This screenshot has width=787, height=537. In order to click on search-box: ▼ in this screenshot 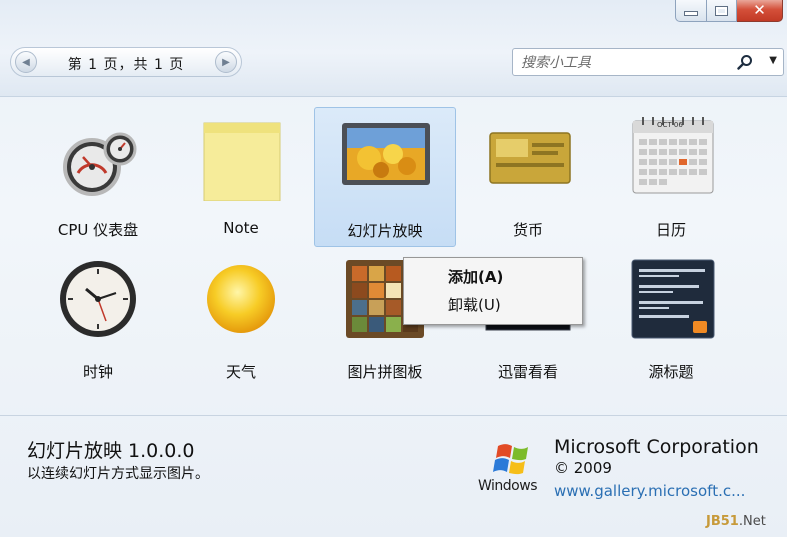, I will do `click(648, 62)`.